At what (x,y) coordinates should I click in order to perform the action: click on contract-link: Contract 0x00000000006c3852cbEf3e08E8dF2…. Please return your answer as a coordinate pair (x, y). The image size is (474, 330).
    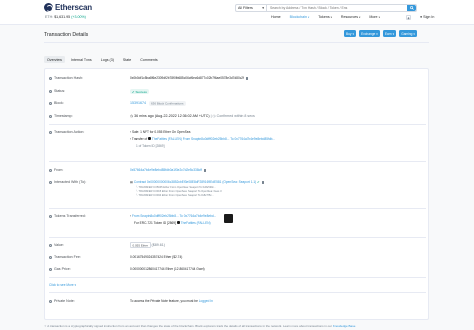
    Looking at the image, I should click on (195, 182).